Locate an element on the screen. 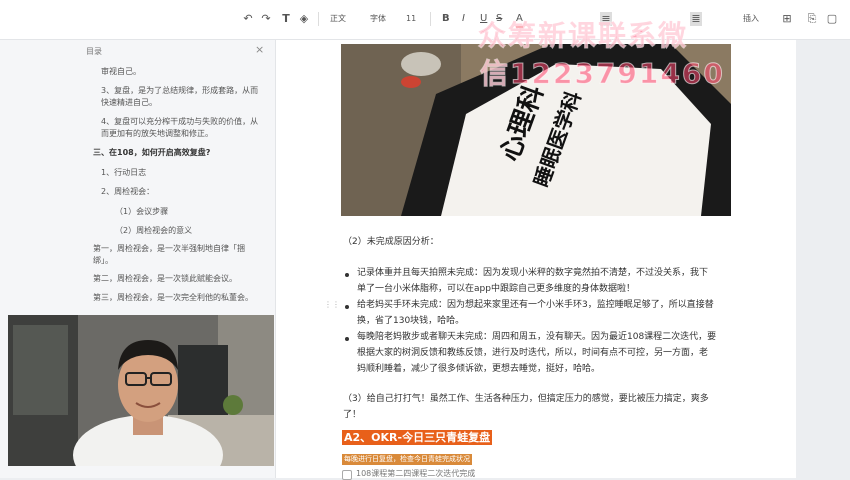 This screenshot has width=850, height=480. toc-item: （2）周检视会的意义 is located at coordinates (153, 231).